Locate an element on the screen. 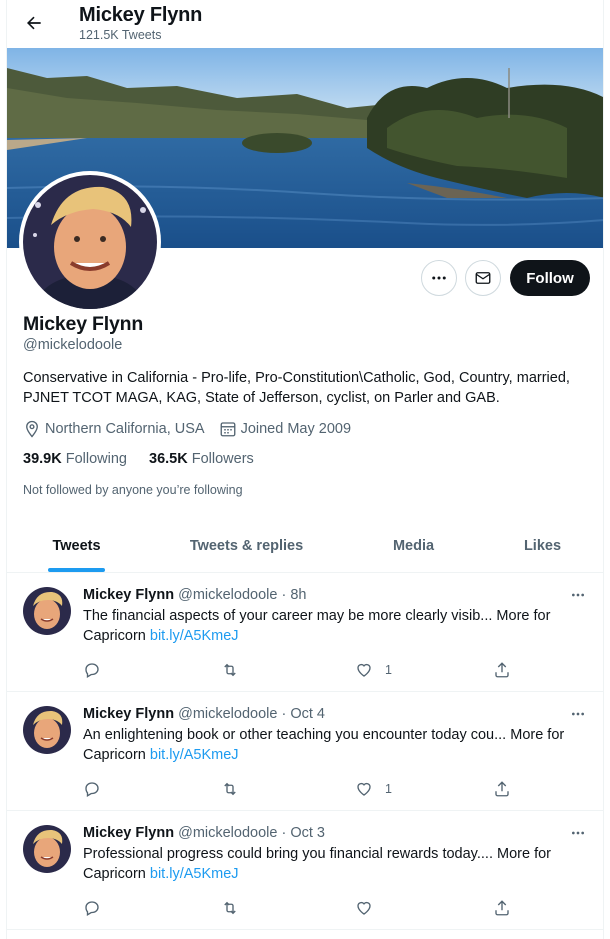 This screenshot has width=610, height=939. profile-avatar is located at coordinates (90, 242).